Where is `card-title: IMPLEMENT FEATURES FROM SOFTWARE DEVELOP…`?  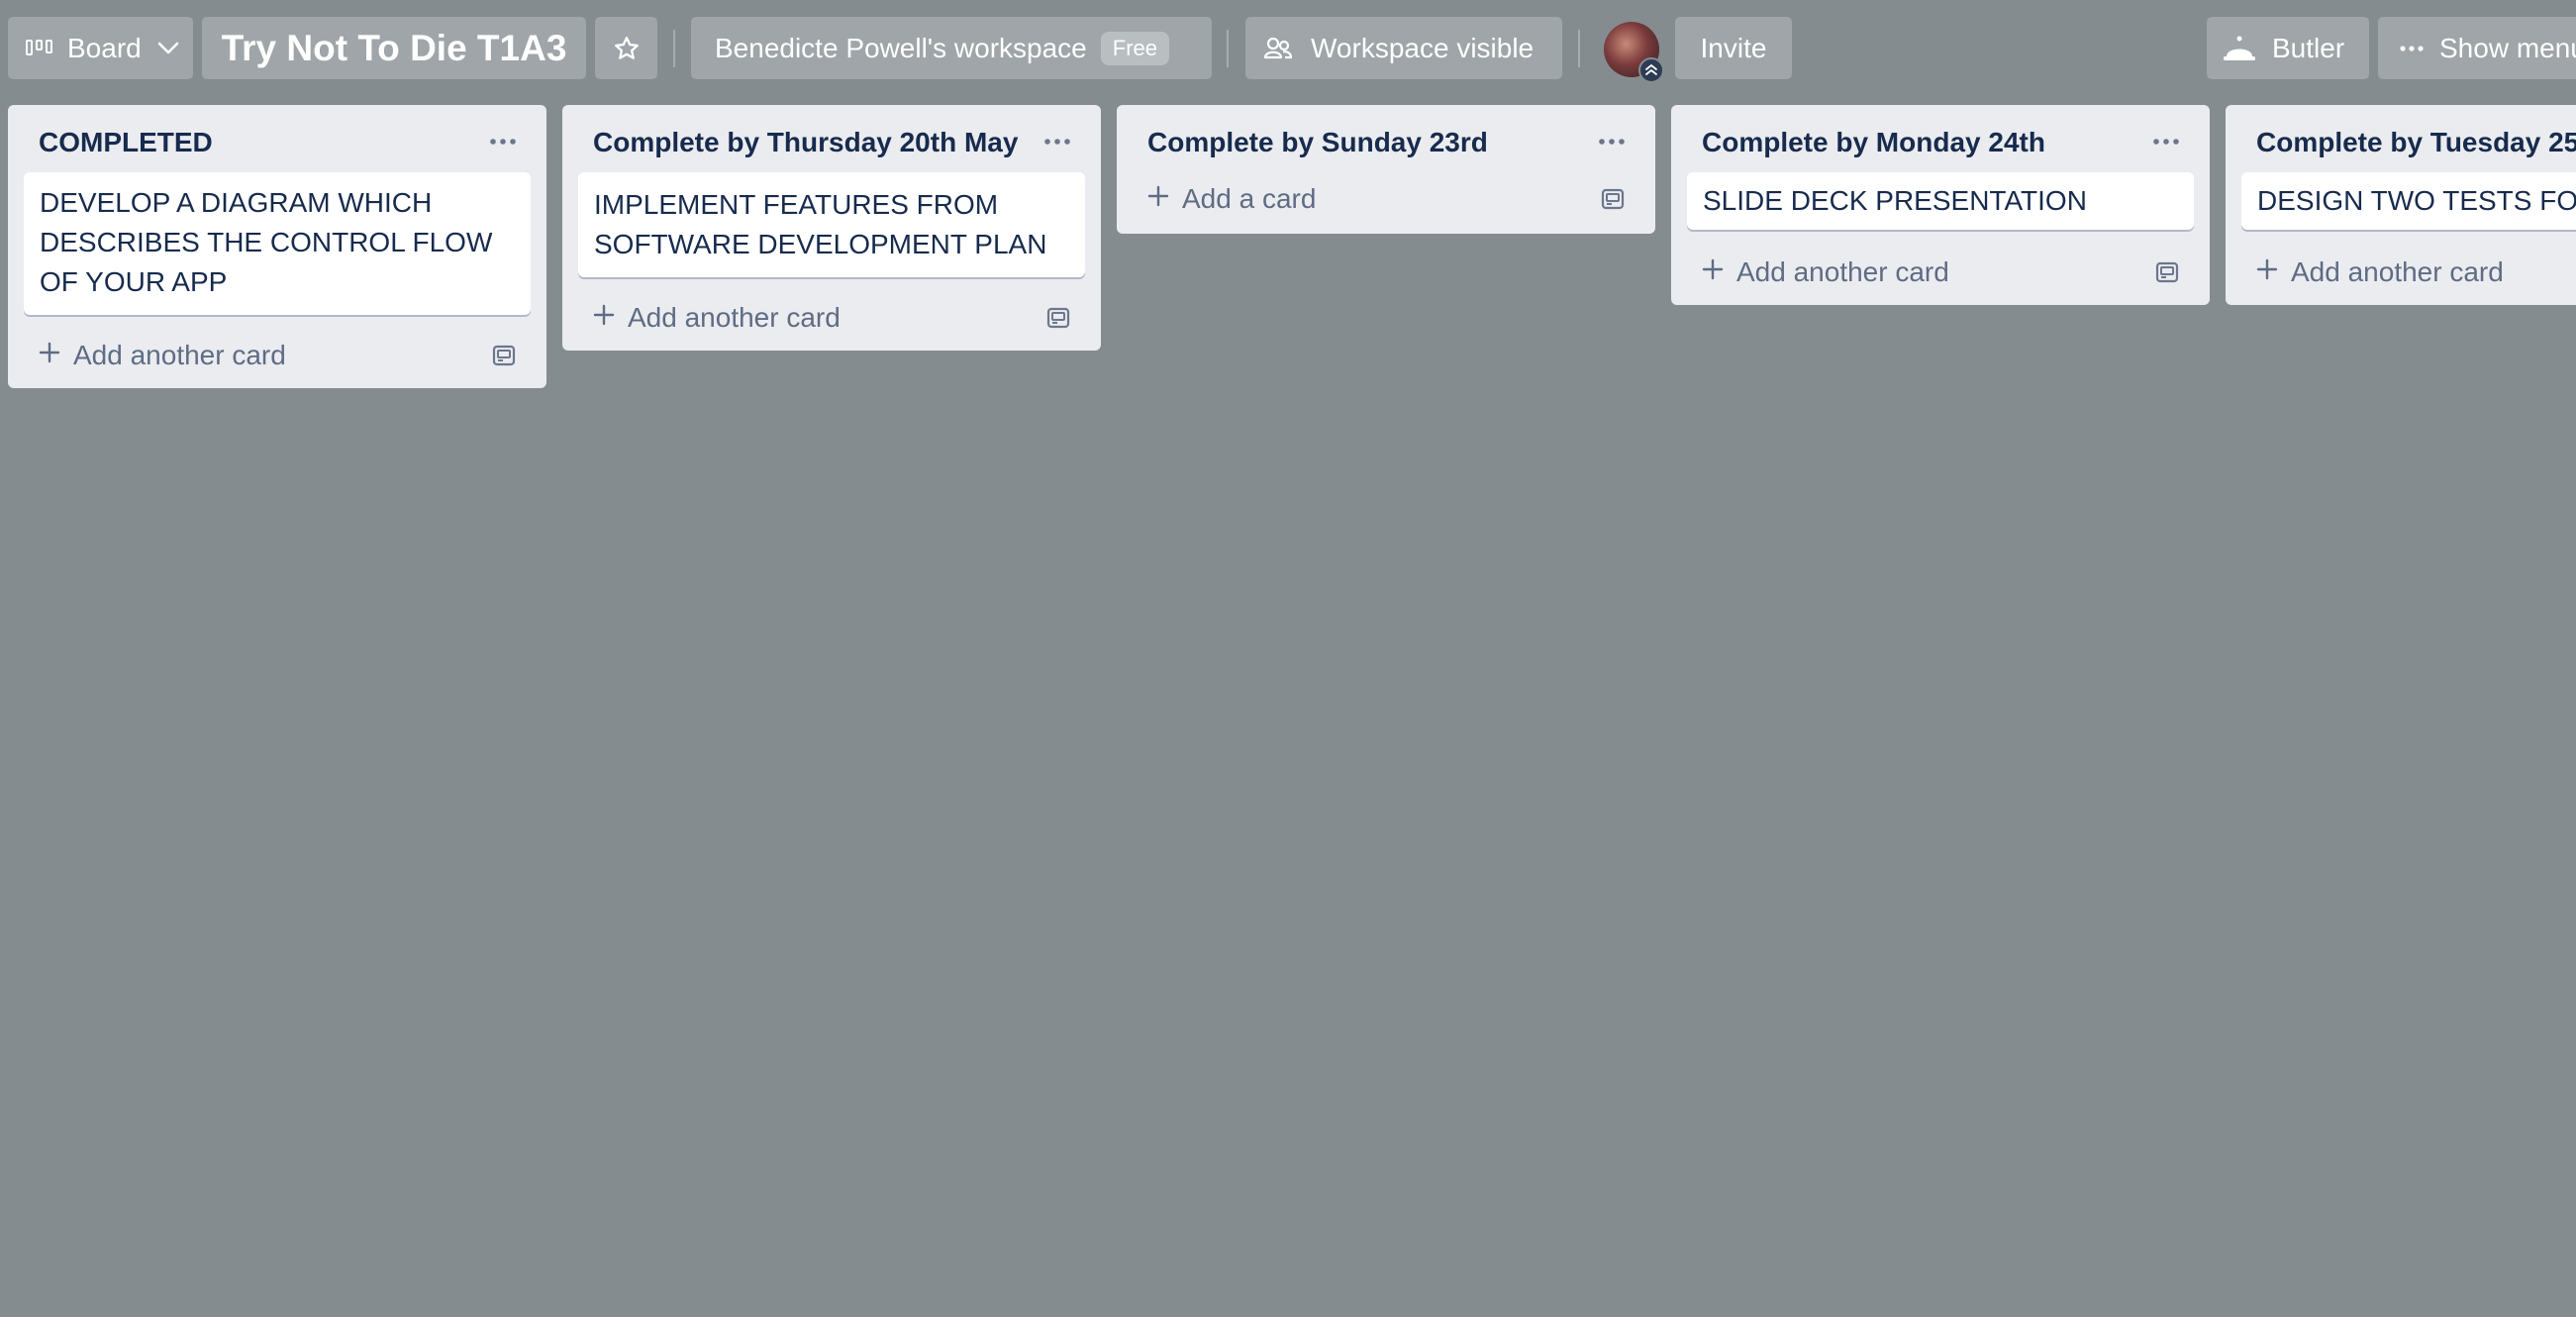
card-title: IMPLEMENT FEATURES FROM SOFTWARE DEVELOP… is located at coordinates (821, 224).